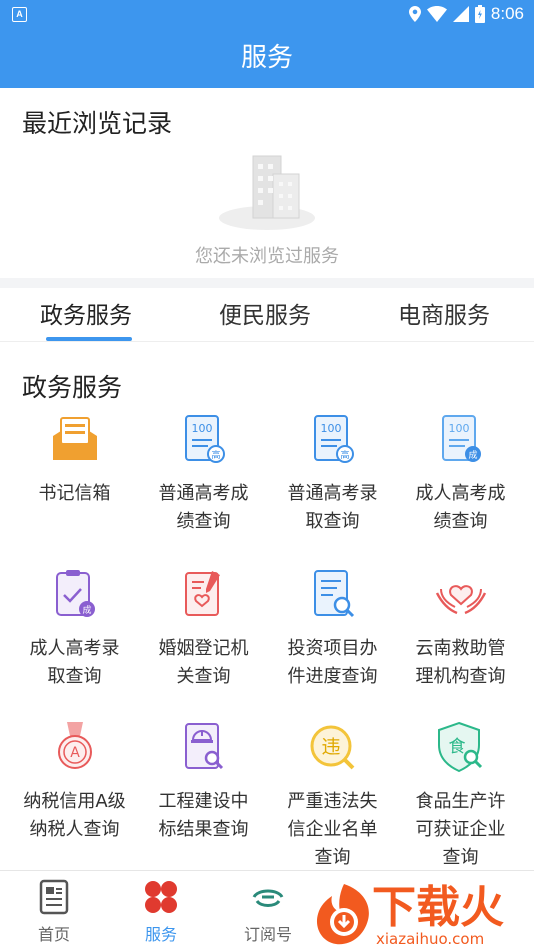 The width and height of the screenshot is (534, 951). I want to click on service-tabs: 政务服务 便民服务 电商服务, so click(267, 315).